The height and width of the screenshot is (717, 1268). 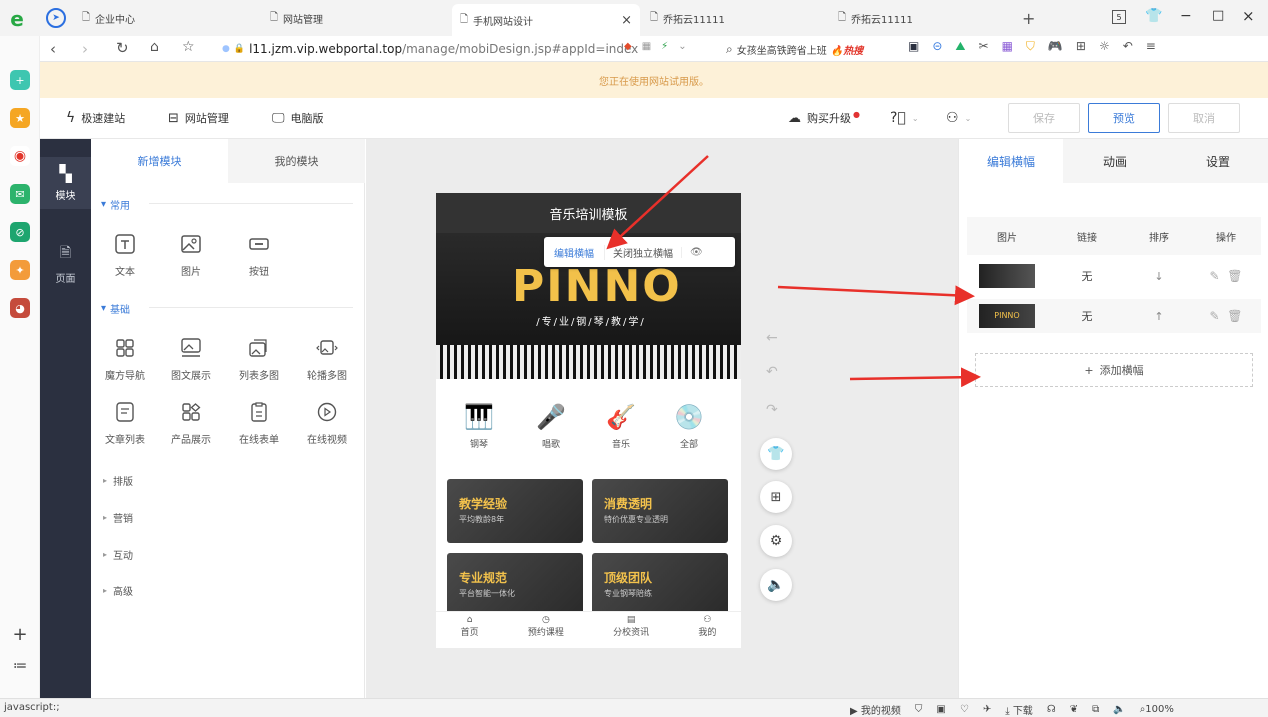 What do you see at coordinates (125, 423) in the screenshot?
I see `module-article-list: 文章列表` at bounding box center [125, 423].